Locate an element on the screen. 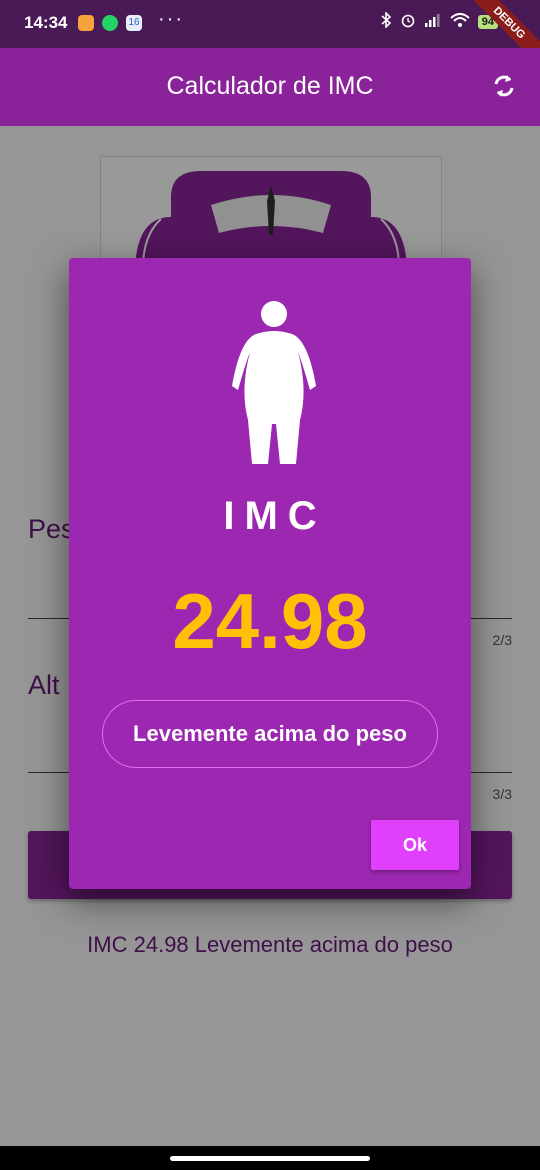 This screenshot has height=1170, width=540. home-gesture-bar is located at coordinates (270, 1158).